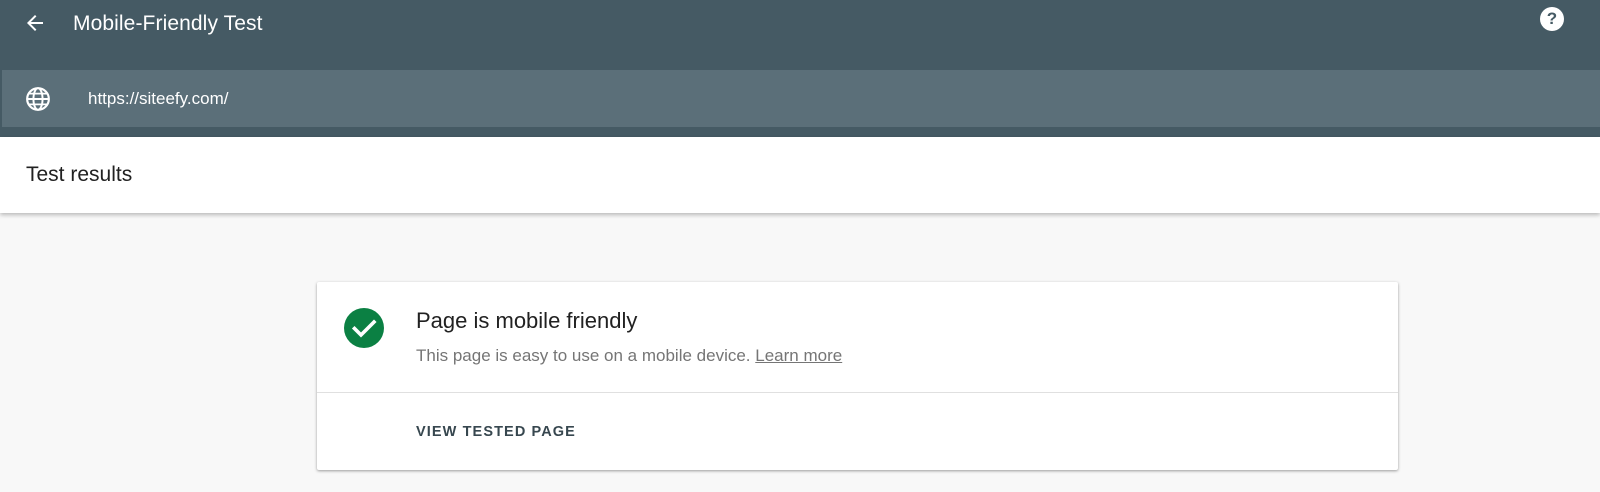  What do you see at coordinates (798, 355) in the screenshot?
I see `learn-more-link: Learn more` at bounding box center [798, 355].